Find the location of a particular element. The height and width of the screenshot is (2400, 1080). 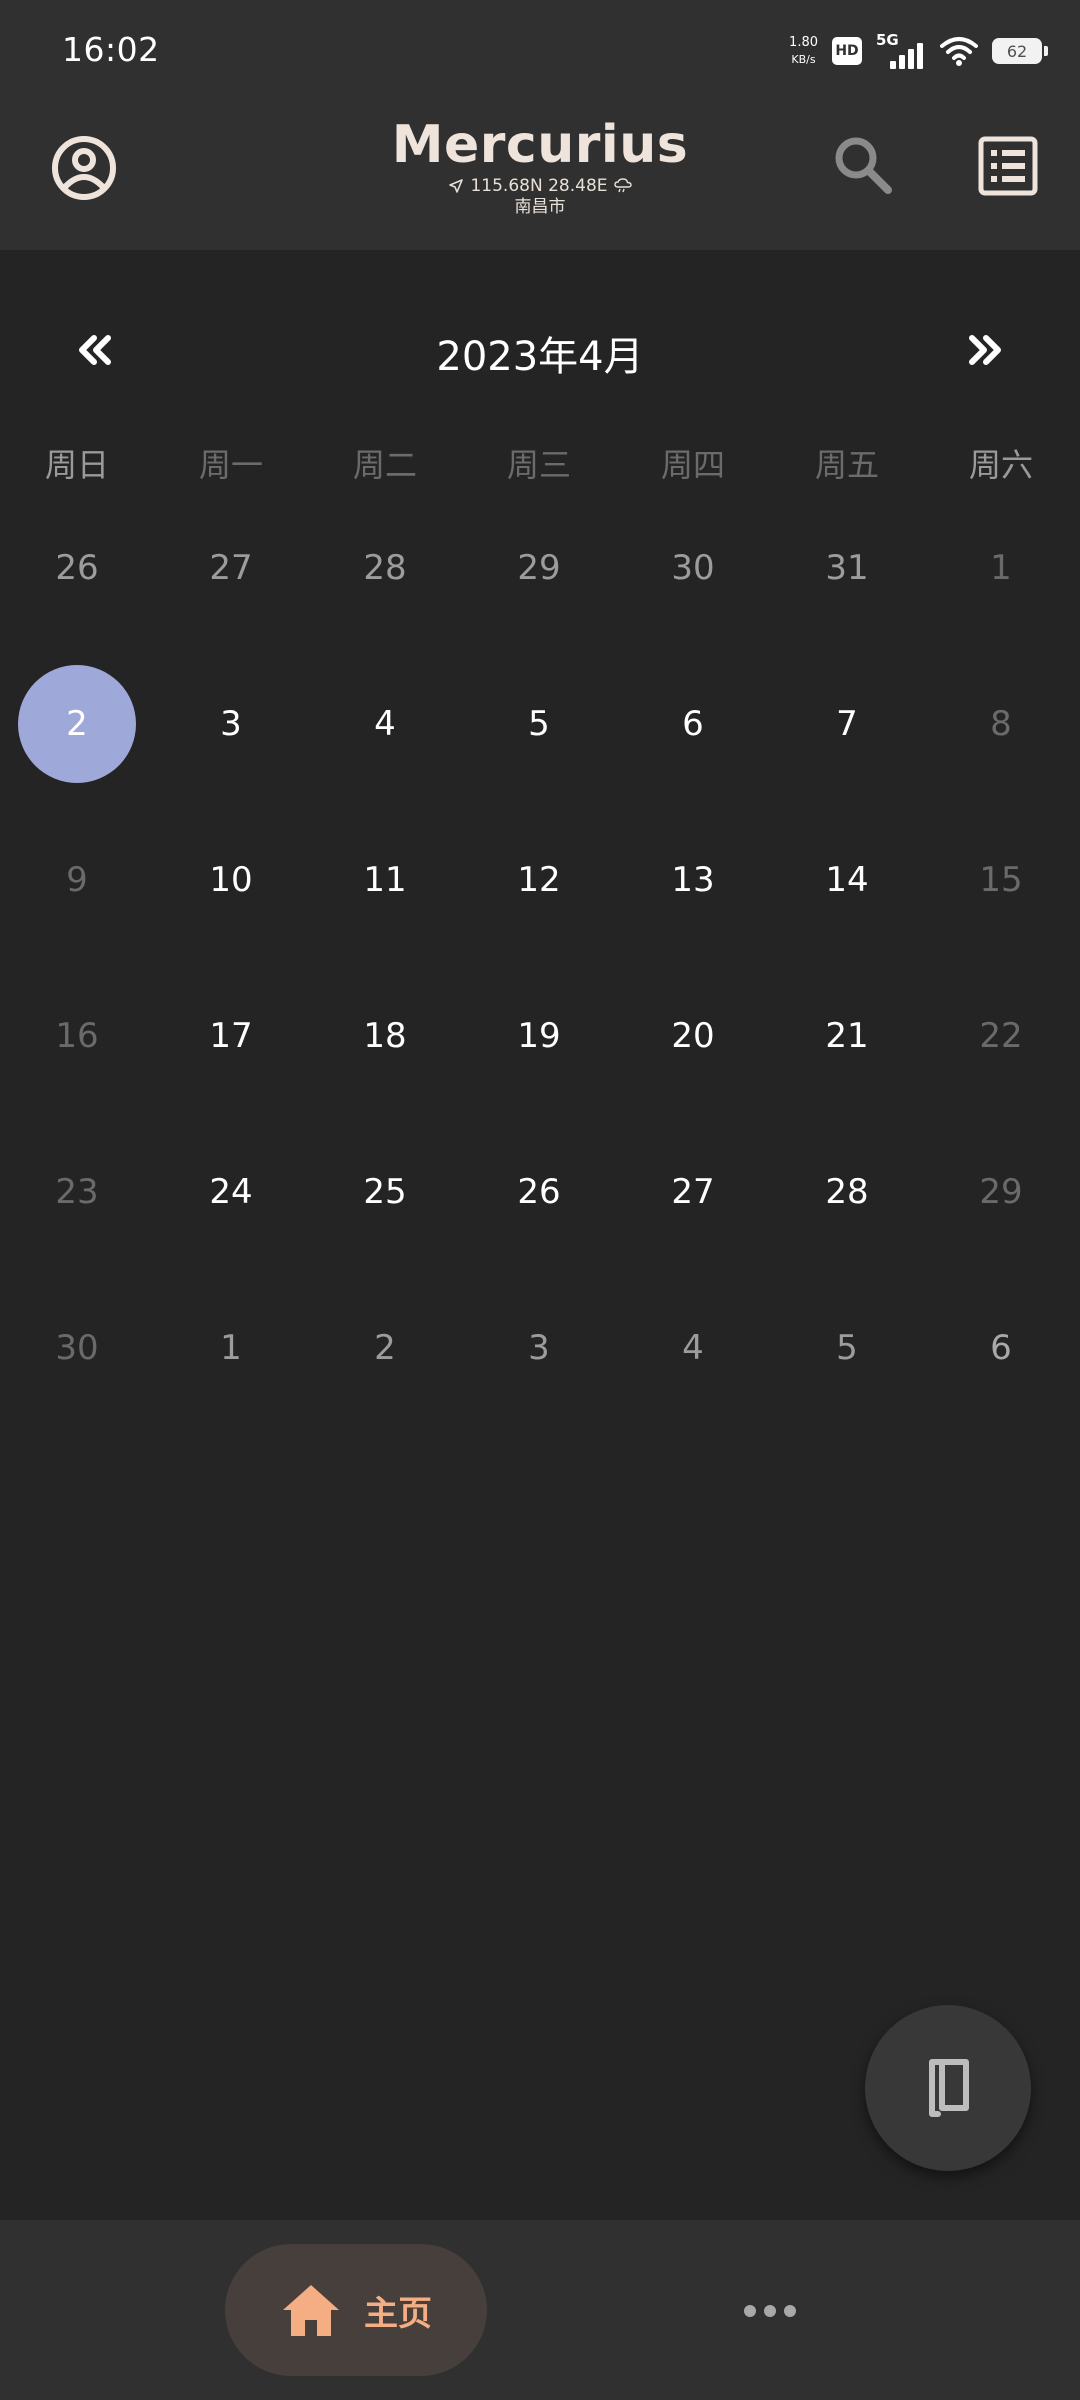

calendar-day: 21 is located at coordinates (847, 1036).